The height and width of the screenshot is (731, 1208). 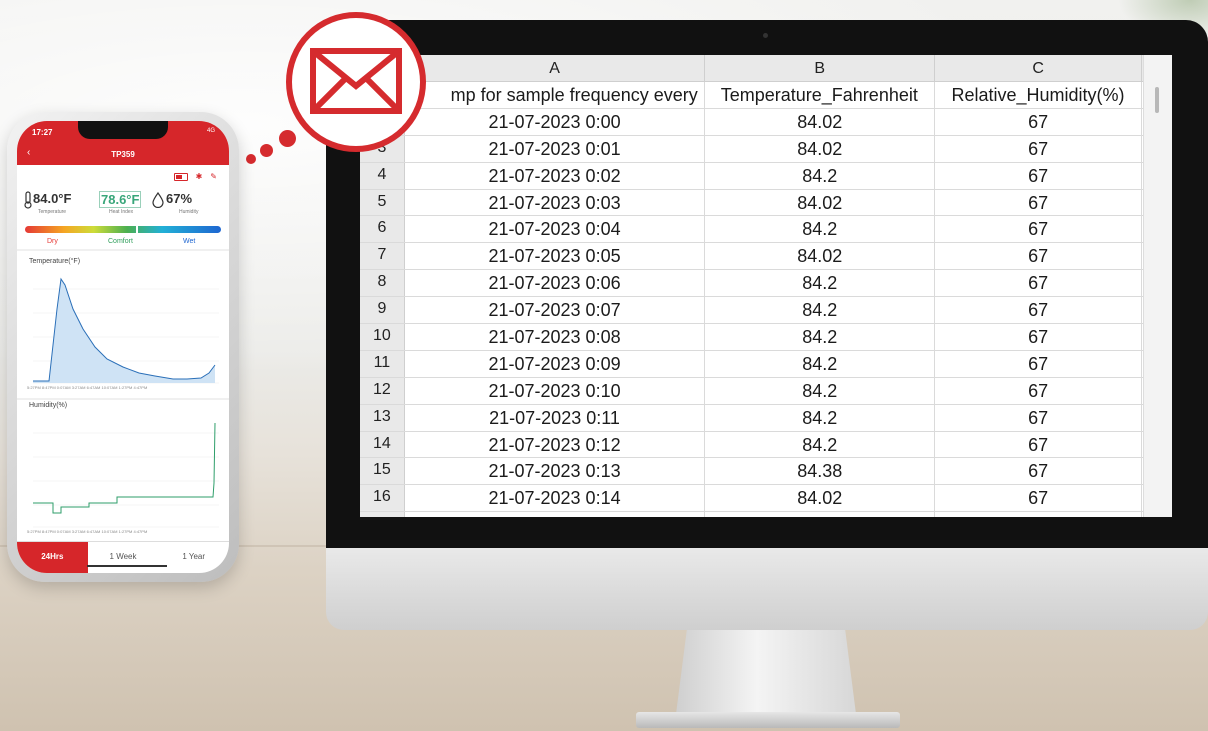 What do you see at coordinates (382, 498) in the screenshot?
I see `row-number: 16` at bounding box center [382, 498].